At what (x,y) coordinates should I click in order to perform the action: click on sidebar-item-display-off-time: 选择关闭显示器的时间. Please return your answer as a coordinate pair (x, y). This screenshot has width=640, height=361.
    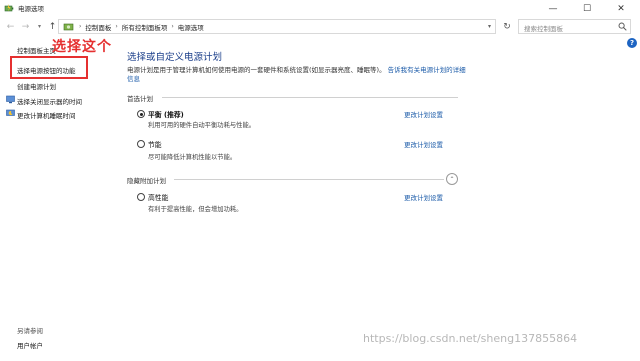
    Looking at the image, I should click on (49, 101).